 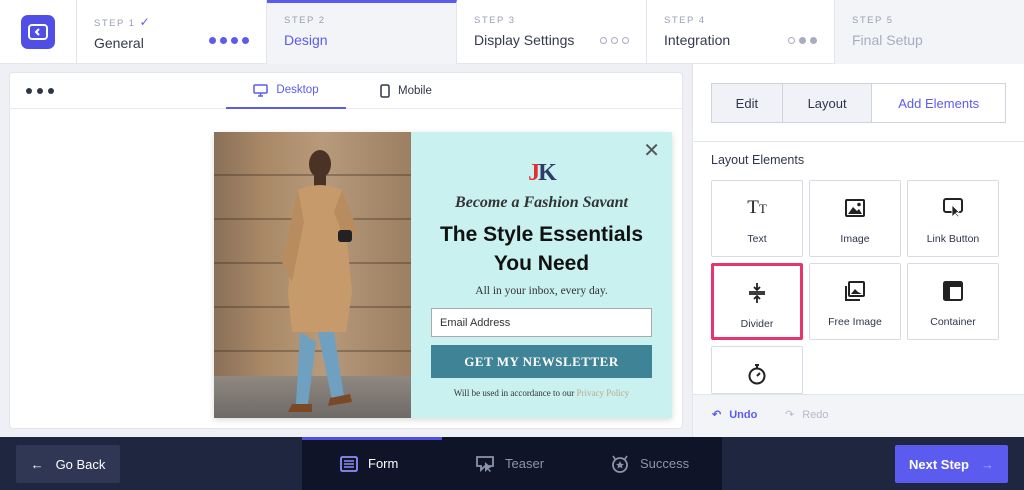 What do you see at coordinates (951, 464) in the screenshot?
I see `next-step-button: Next Step →` at bounding box center [951, 464].